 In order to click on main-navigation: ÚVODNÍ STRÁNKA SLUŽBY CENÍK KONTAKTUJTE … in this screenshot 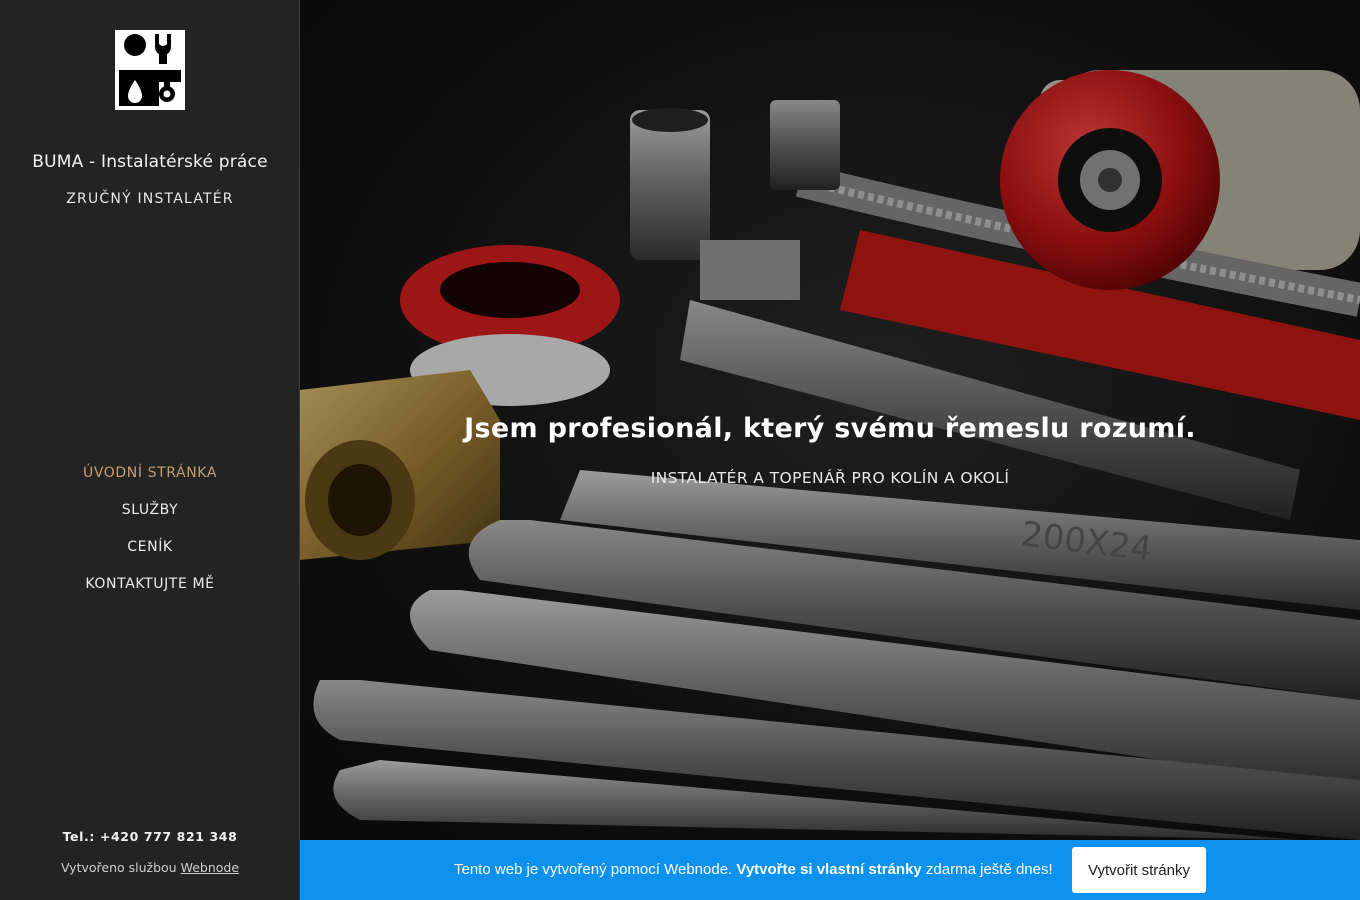, I will do `click(150, 537)`.